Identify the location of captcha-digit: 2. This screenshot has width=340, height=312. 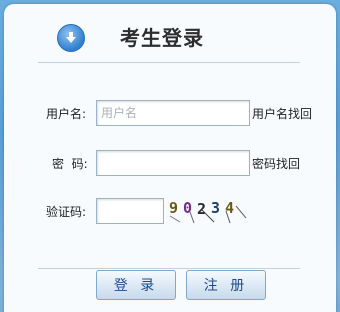
(201, 209).